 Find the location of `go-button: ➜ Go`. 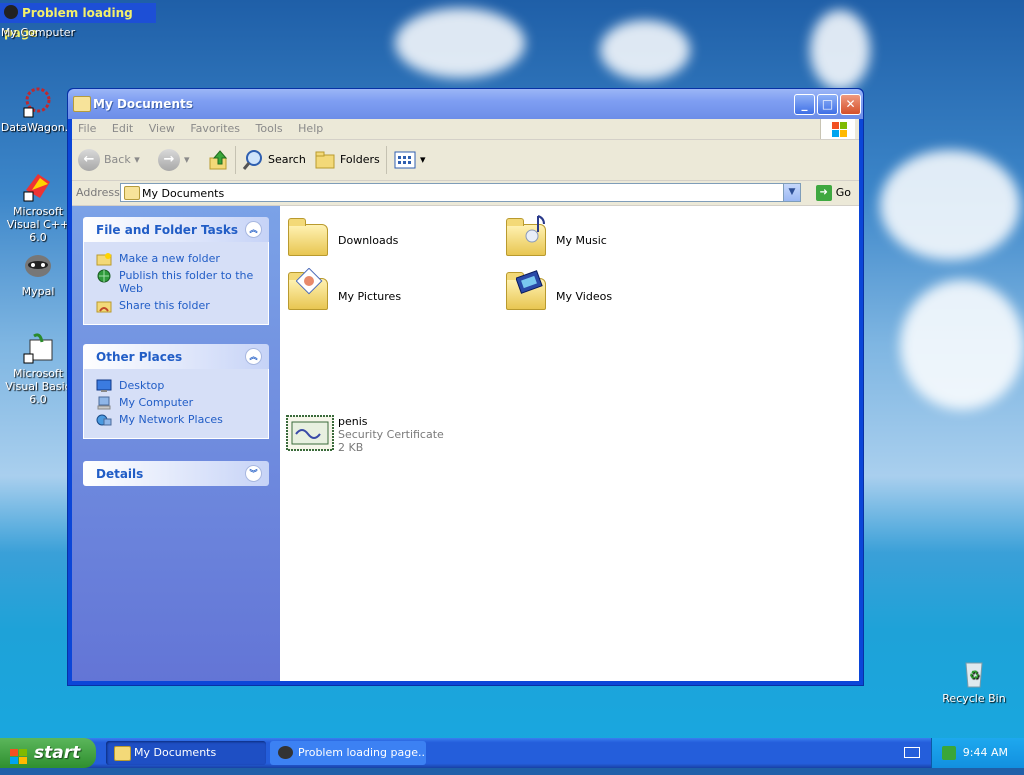

go-button: ➜ Go is located at coordinates (833, 193).